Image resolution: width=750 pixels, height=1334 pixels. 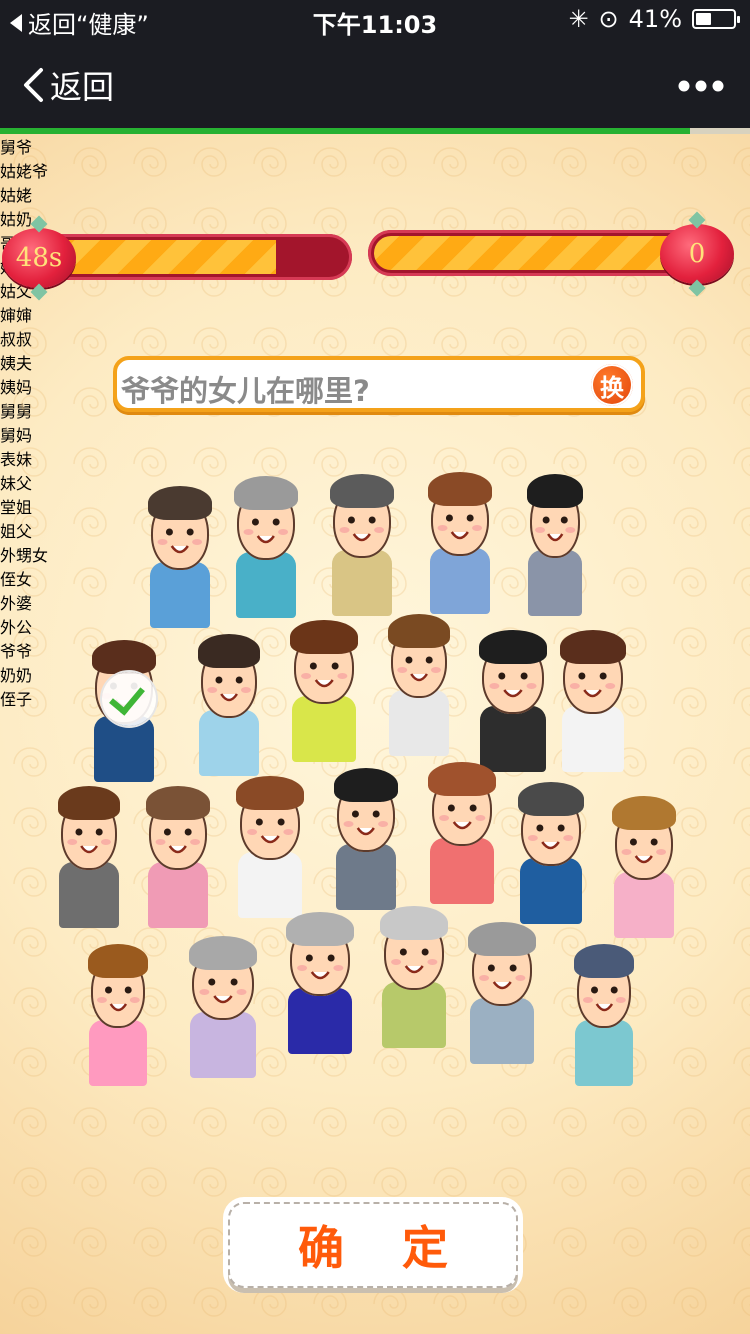 I want to click on character-shushu, so click(x=419, y=687).